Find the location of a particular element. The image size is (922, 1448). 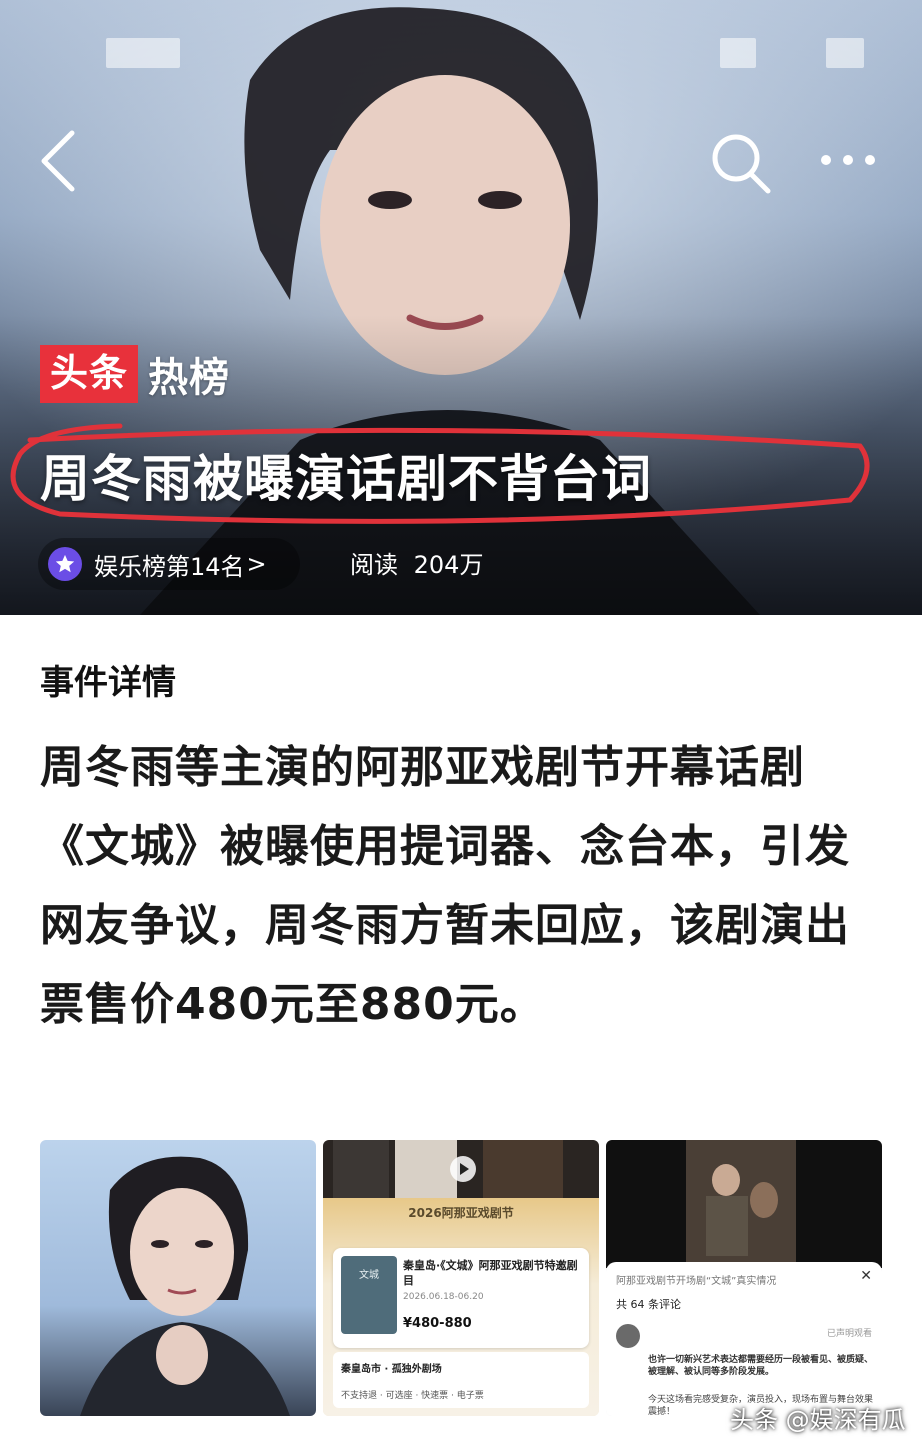

ticket-tags: 不支持退 · 可选座 · 快速票 · 电子票 is located at coordinates (412, 1396).